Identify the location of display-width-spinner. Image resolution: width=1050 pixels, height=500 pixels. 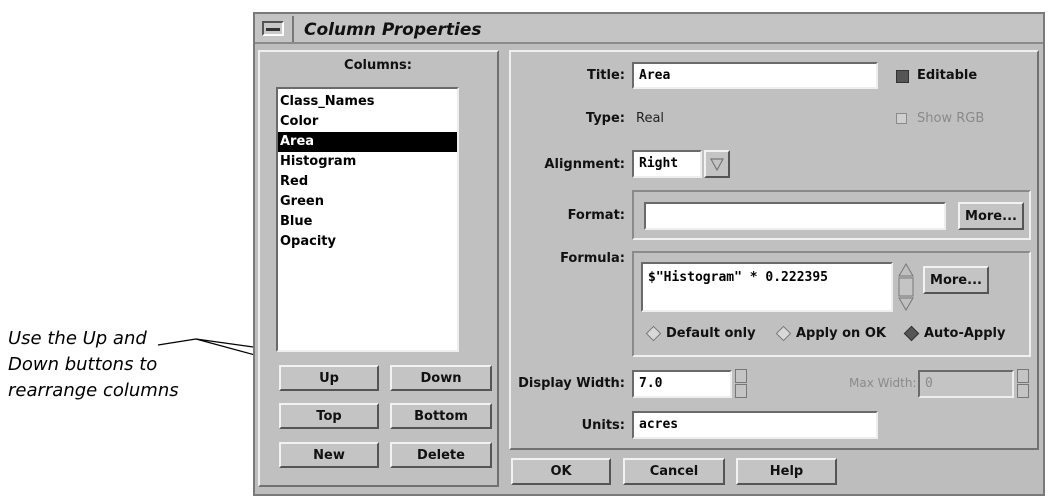
(741, 384).